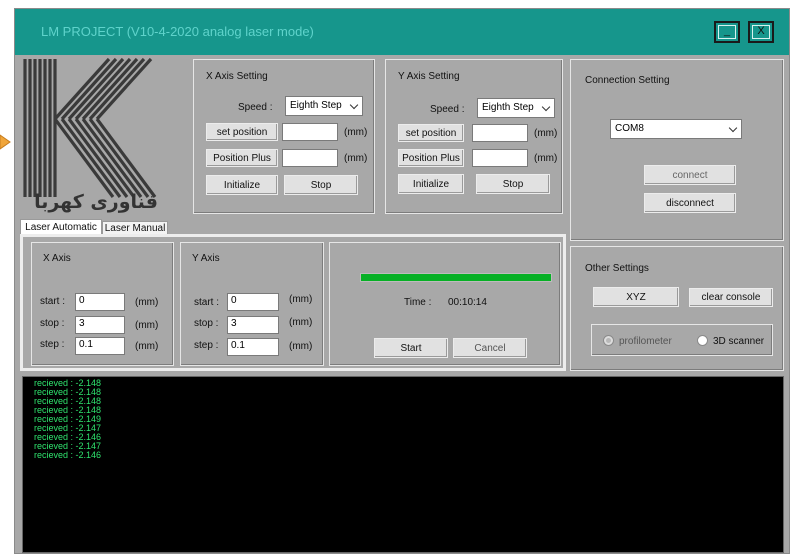  Describe the element at coordinates (429, 76) in the screenshot. I see `y-axis-setting-title: Y Axis Setting` at that location.